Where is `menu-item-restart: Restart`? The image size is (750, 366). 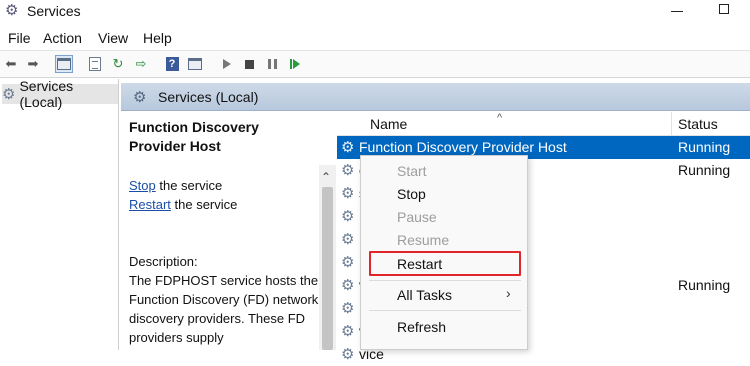
menu-item-restart: Restart is located at coordinates (445, 263).